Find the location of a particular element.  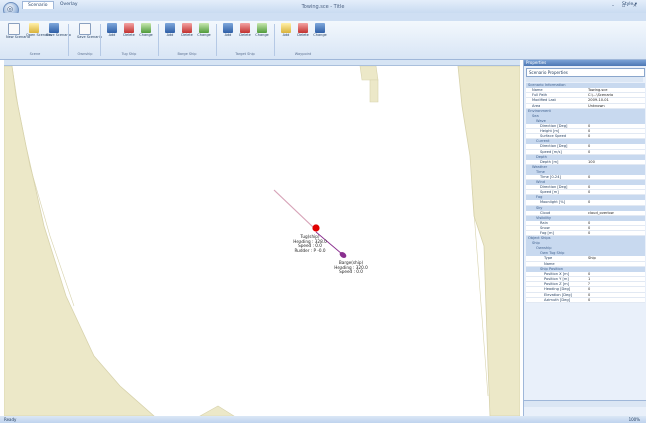

properties-header: Properties is located at coordinates (585, 63).